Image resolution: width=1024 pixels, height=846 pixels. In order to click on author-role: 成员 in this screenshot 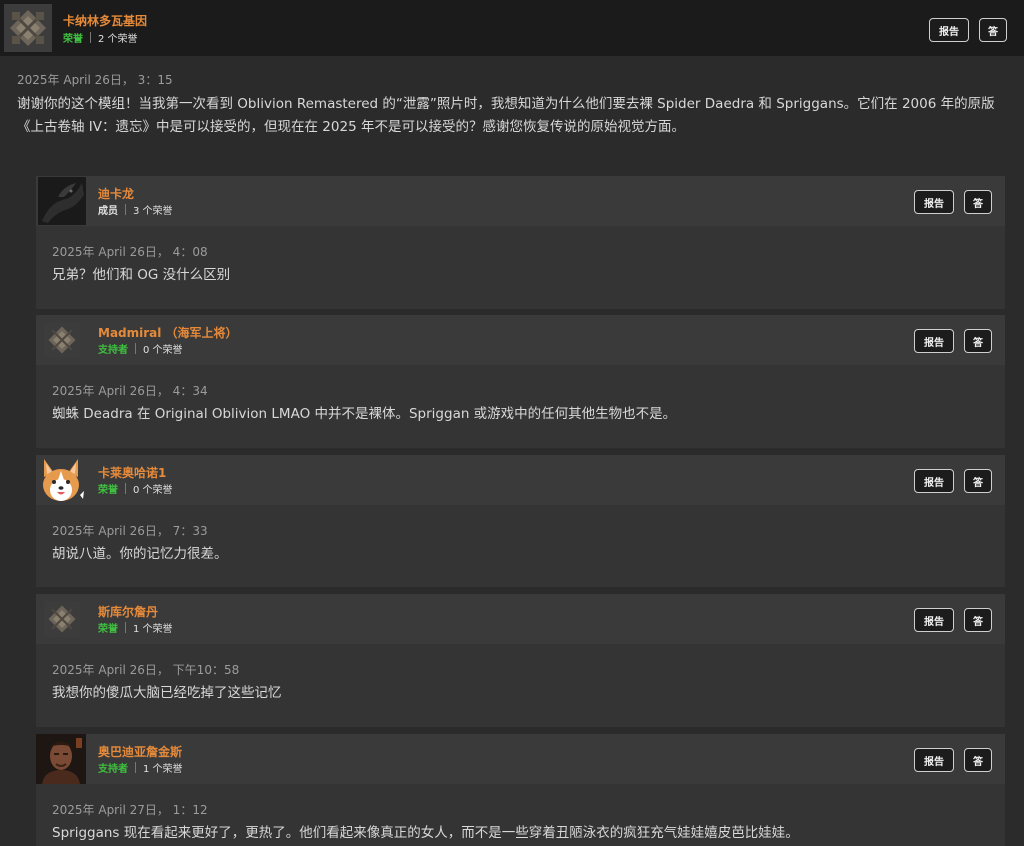, I will do `click(108, 211)`.